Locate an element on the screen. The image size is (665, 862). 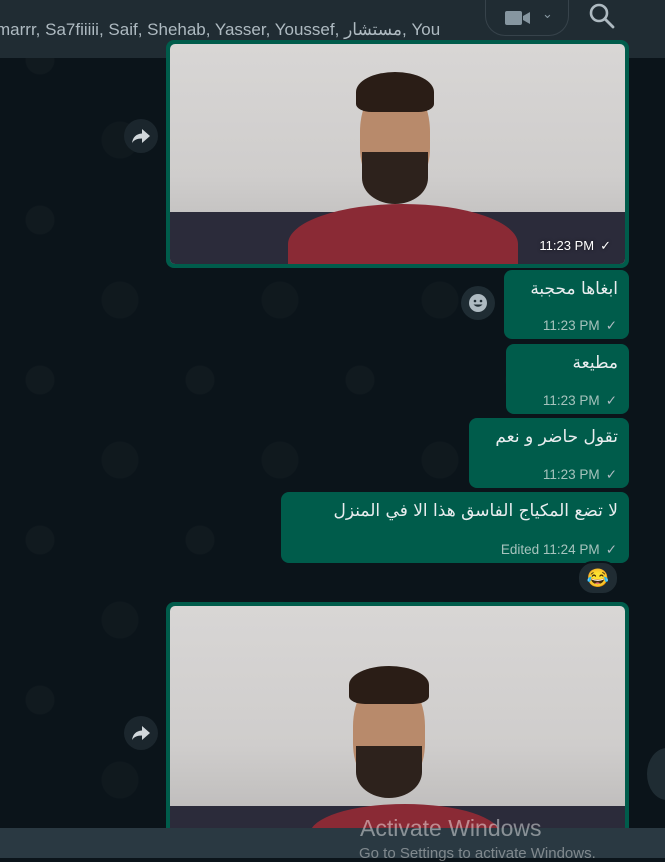
message-bubble: مطيعة 11:23 PM ✓ is located at coordinates (567, 379).